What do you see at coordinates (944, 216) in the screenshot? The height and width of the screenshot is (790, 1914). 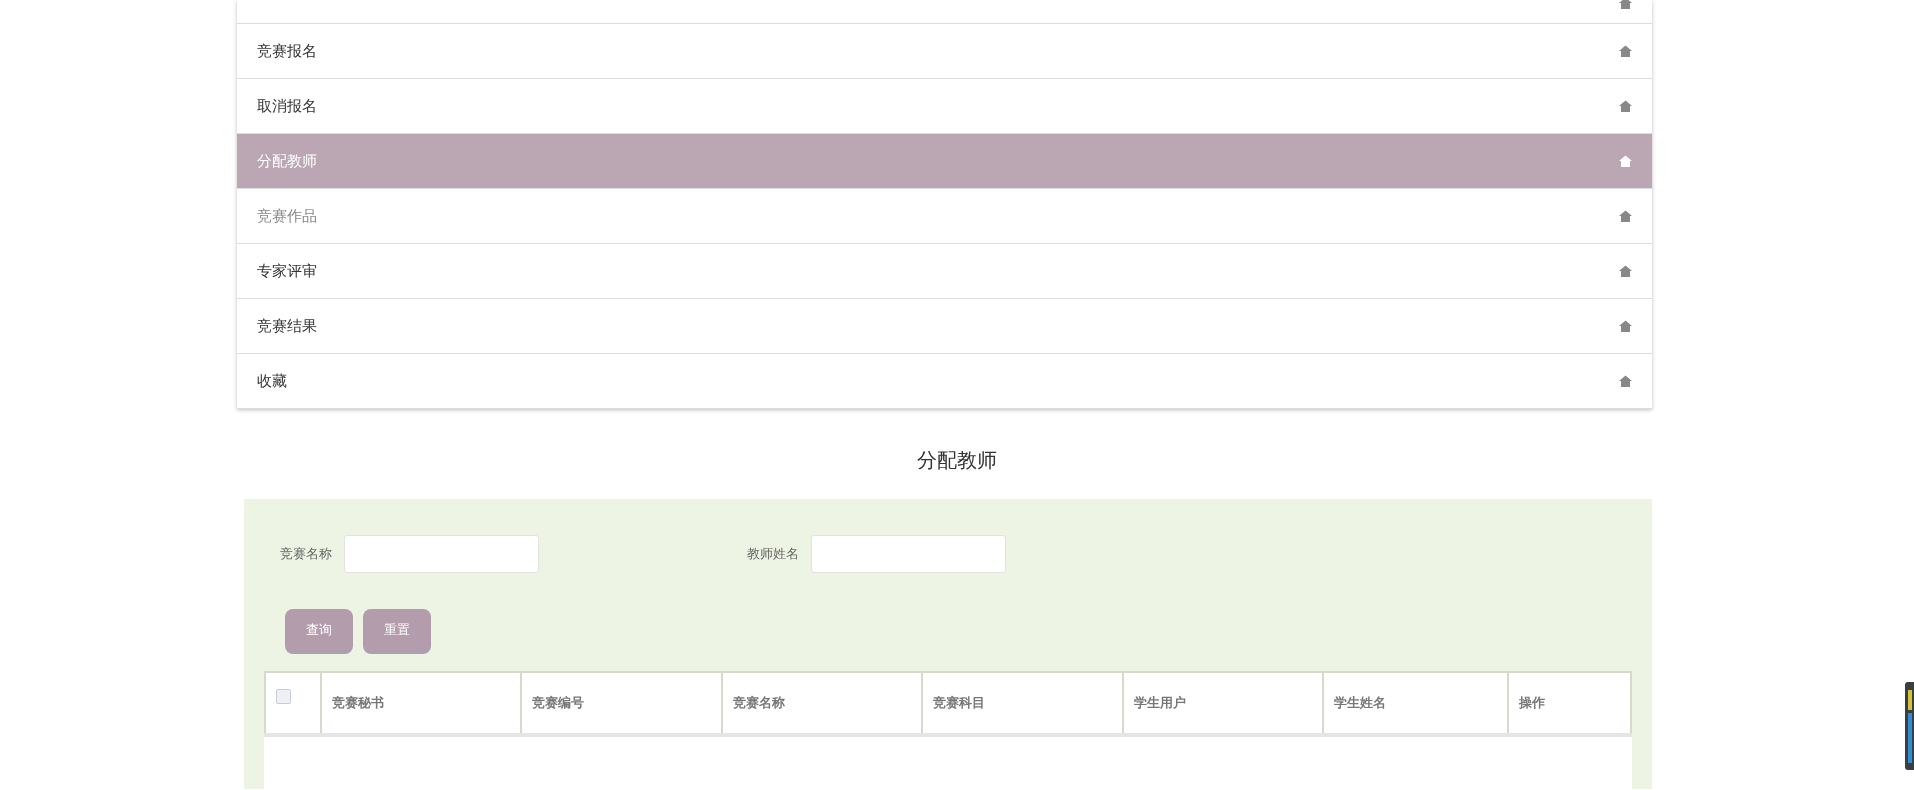 I see `menu-item: 竞赛作品` at bounding box center [944, 216].